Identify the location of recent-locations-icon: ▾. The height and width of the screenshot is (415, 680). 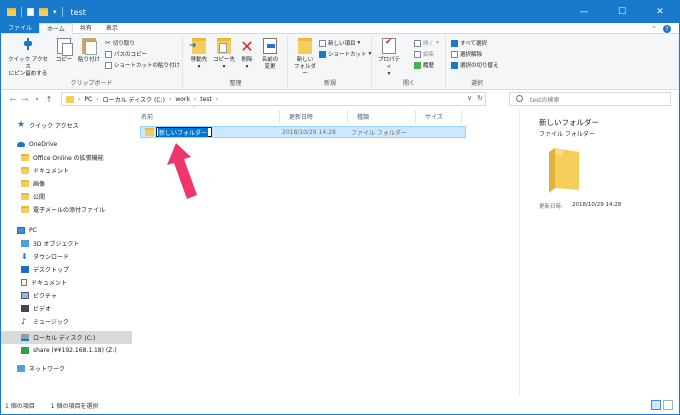
(37, 99).